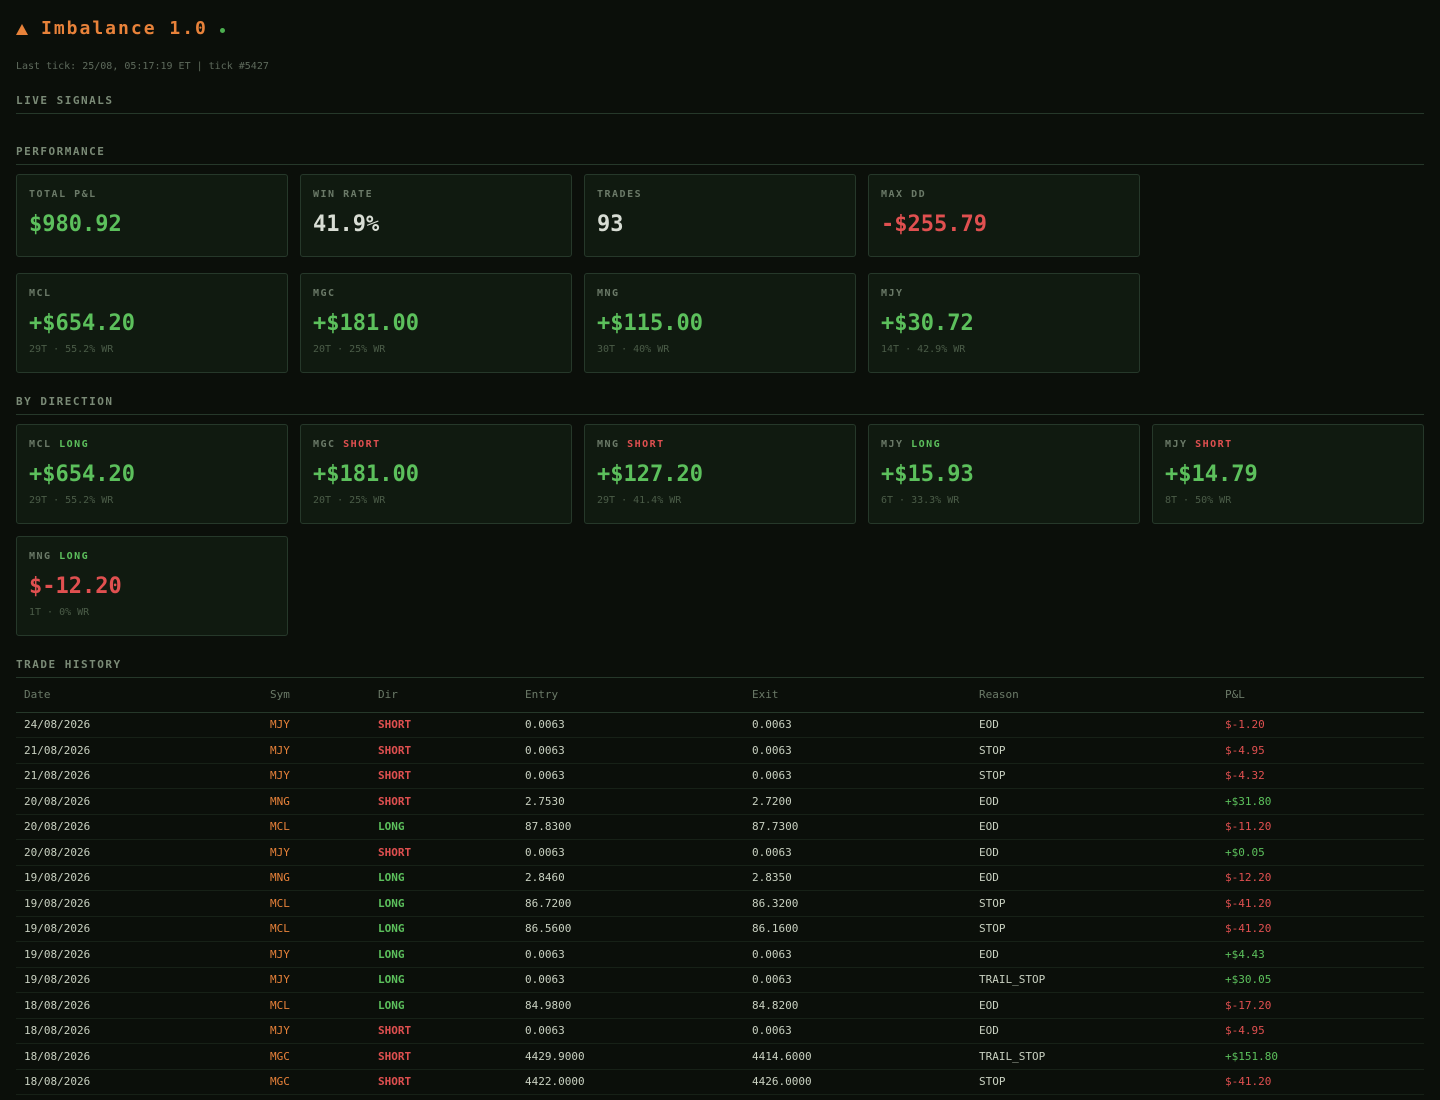 Image resolution: width=1440 pixels, height=1100 pixels. I want to click on section-live-signals: LIVE SIGNALS, so click(720, 104).